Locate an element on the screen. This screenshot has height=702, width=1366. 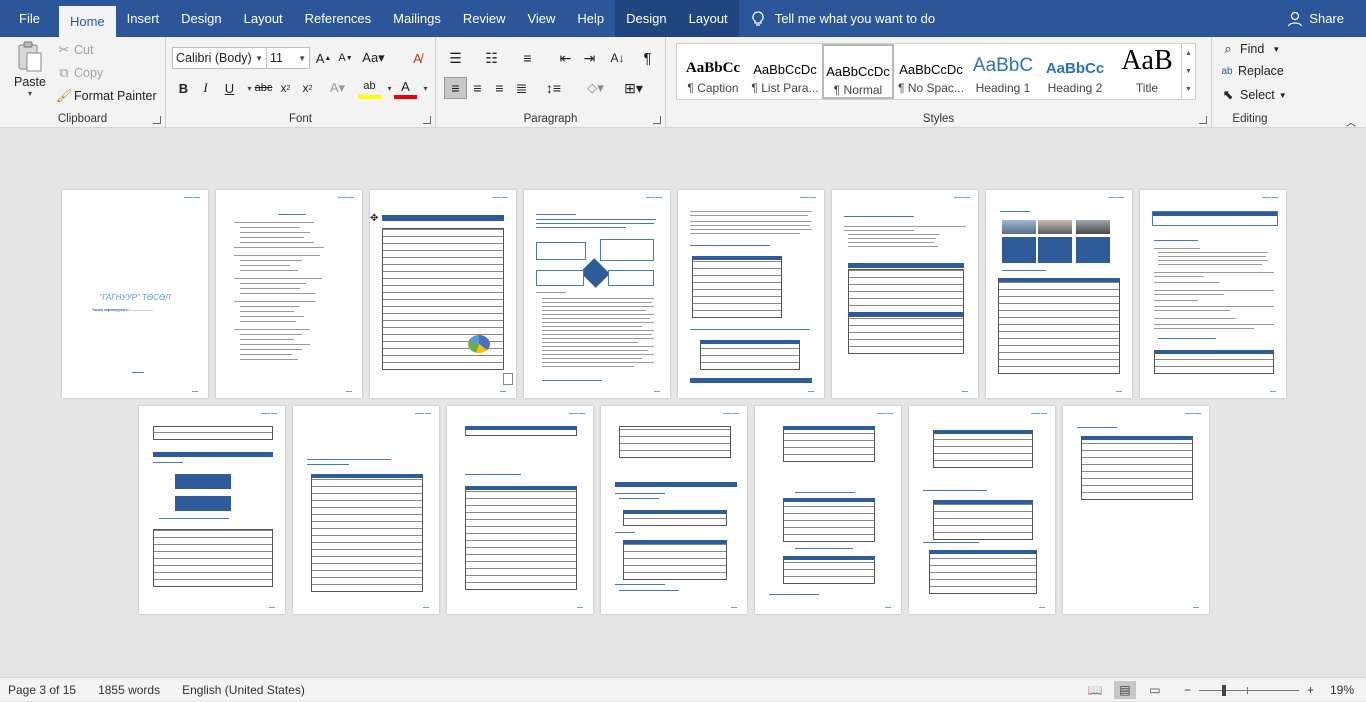
superscript-icon: x2 is located at coordinates (307, 88).